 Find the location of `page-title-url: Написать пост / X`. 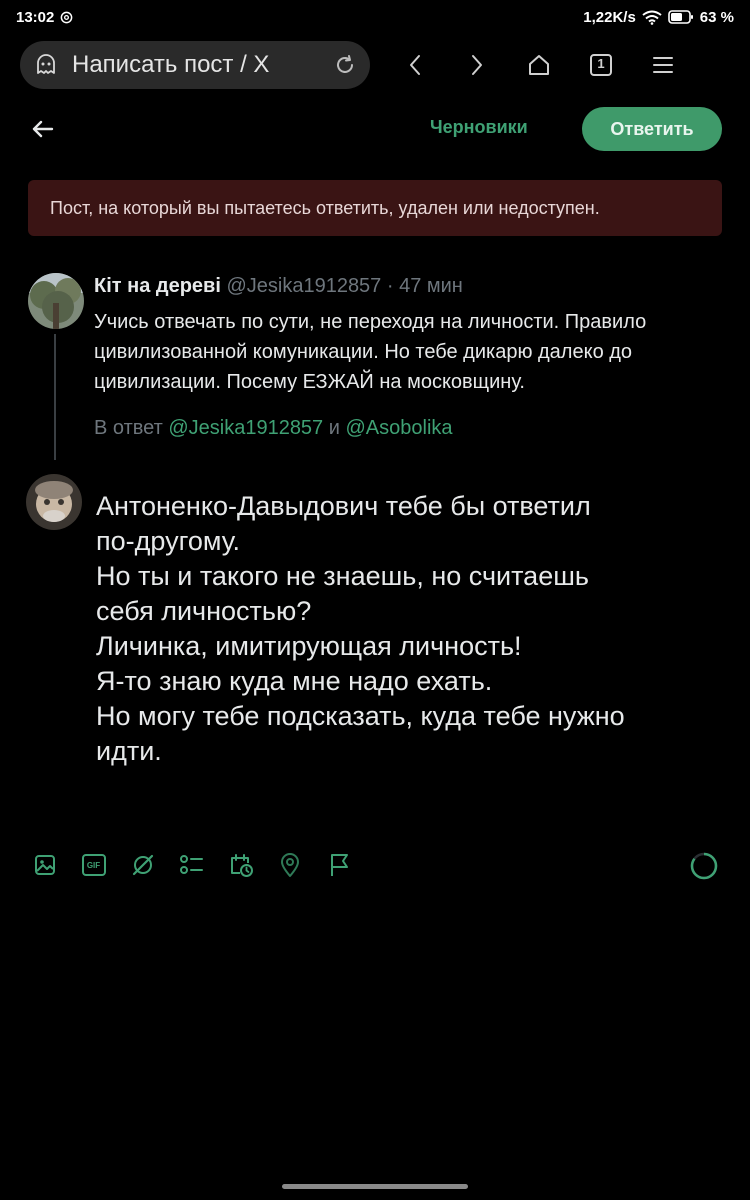

page-title-url: Написать пост / X is located at coordinates (196, 65).